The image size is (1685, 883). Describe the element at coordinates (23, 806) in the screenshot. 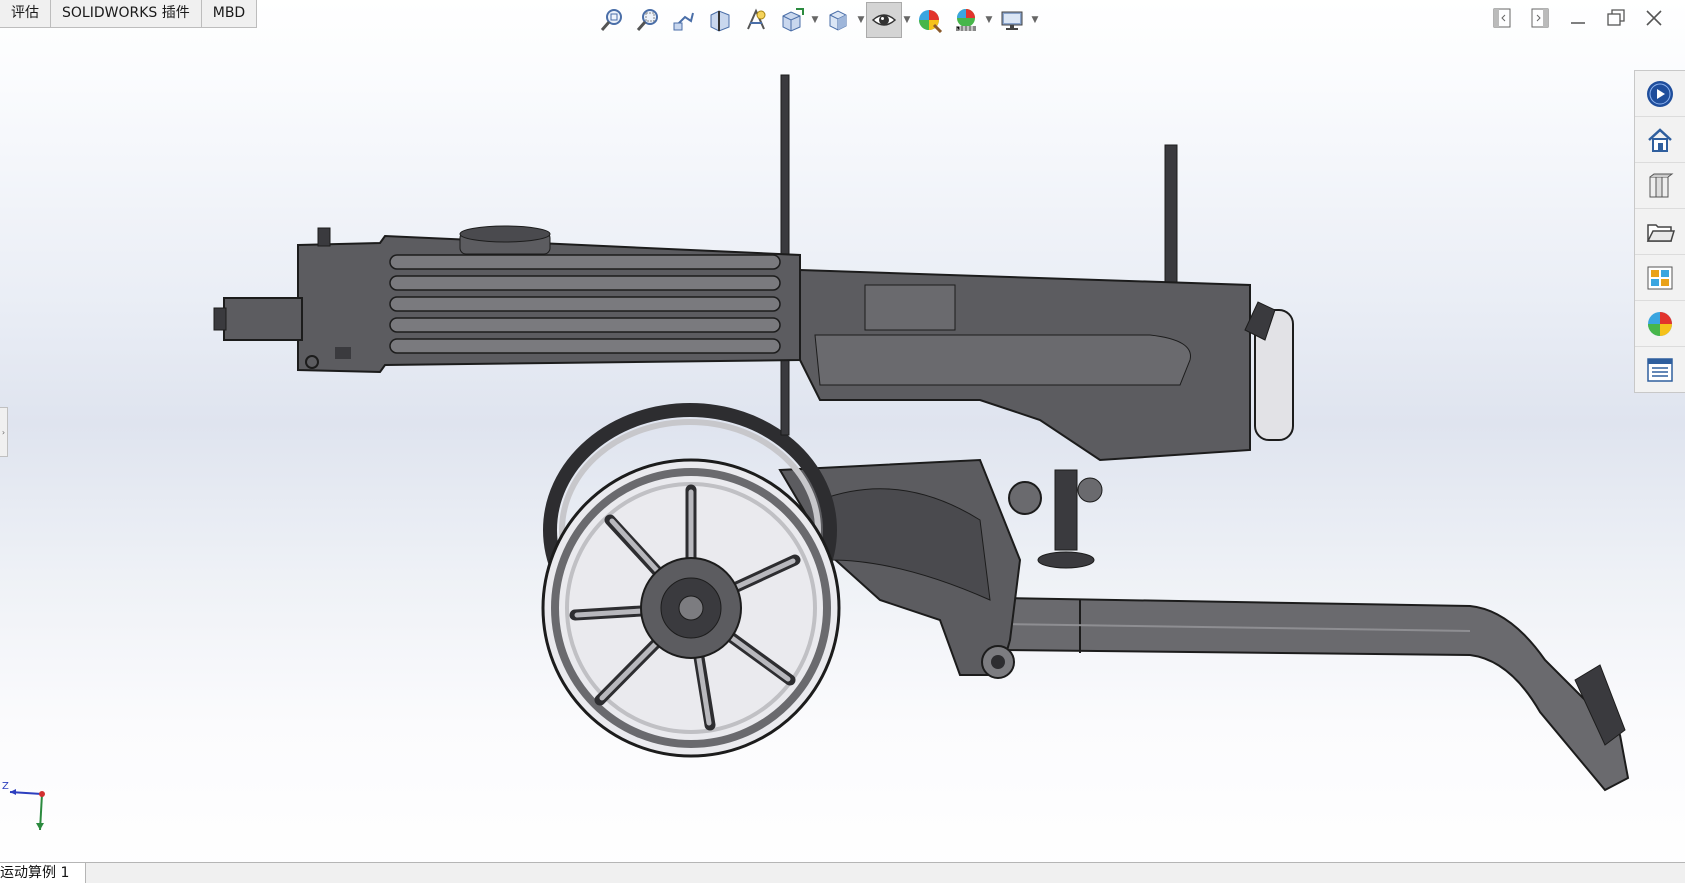

I see `reference-triad: Z` at that location.